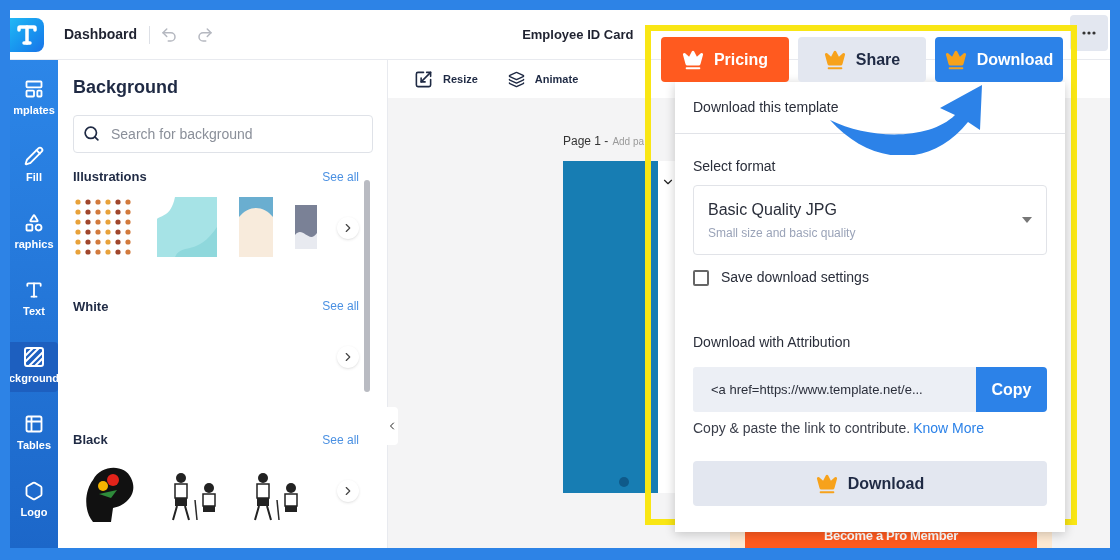  I want to click on rail-item: Logo, so click(34, 501).